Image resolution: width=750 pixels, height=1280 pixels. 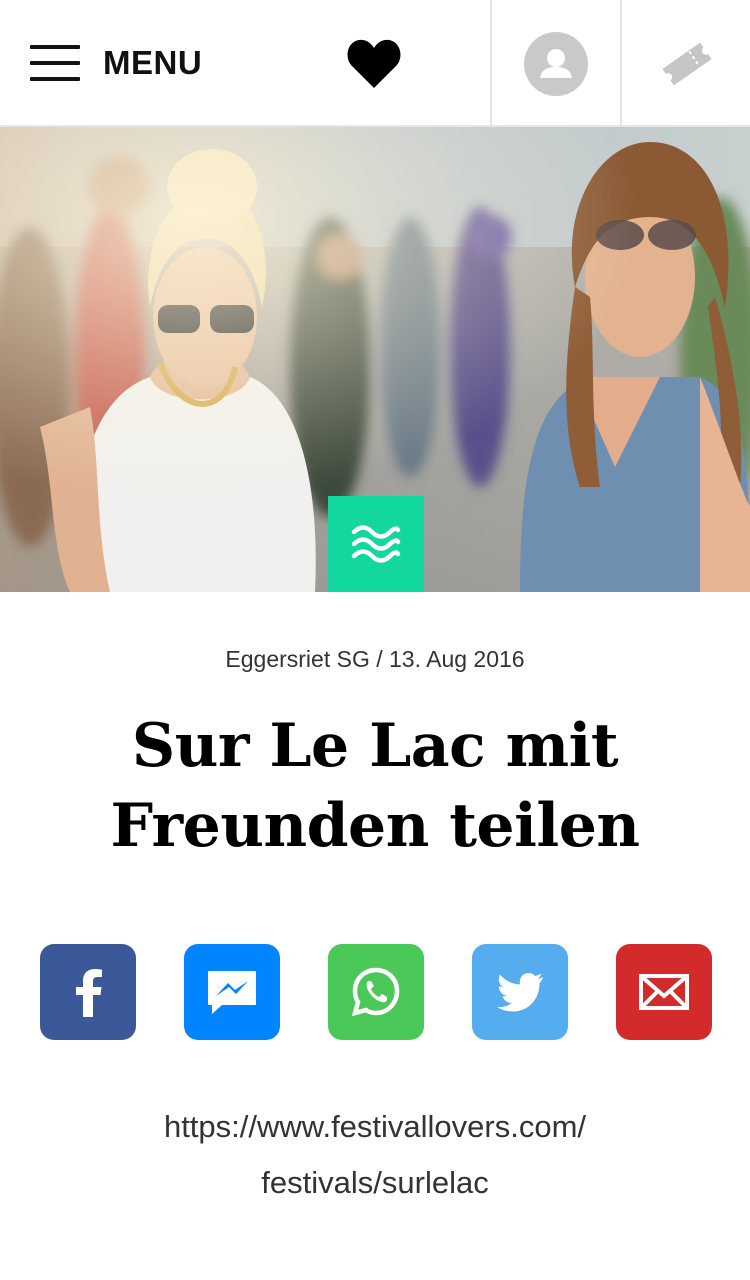 I want to click on twitter-icon, so click(x=520, y=992).